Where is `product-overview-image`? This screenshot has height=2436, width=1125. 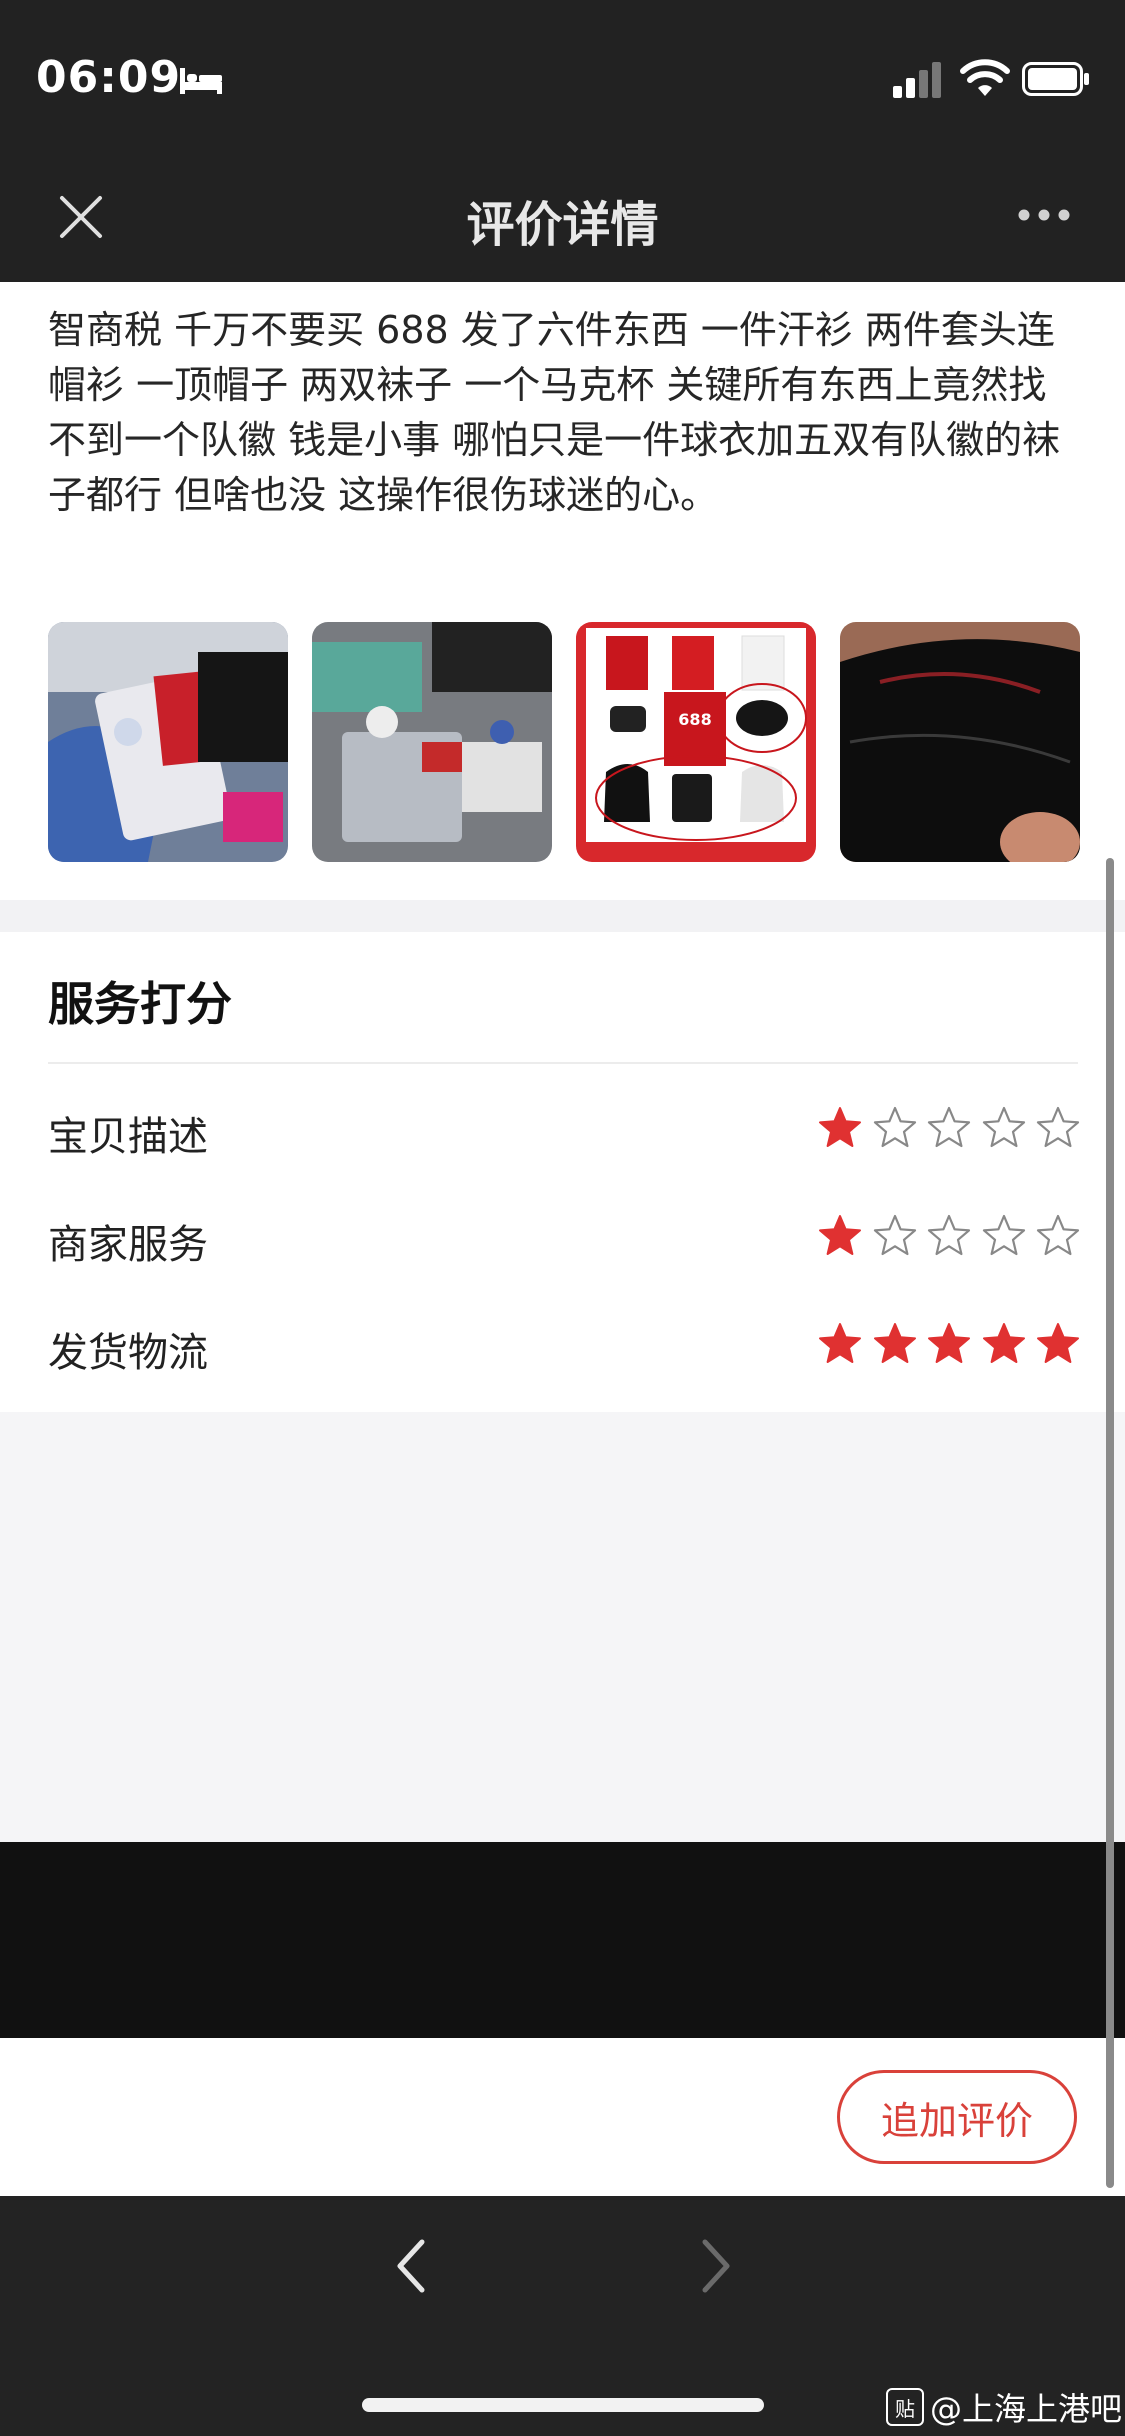 product-overview-image is located at coordinates (696, 735).